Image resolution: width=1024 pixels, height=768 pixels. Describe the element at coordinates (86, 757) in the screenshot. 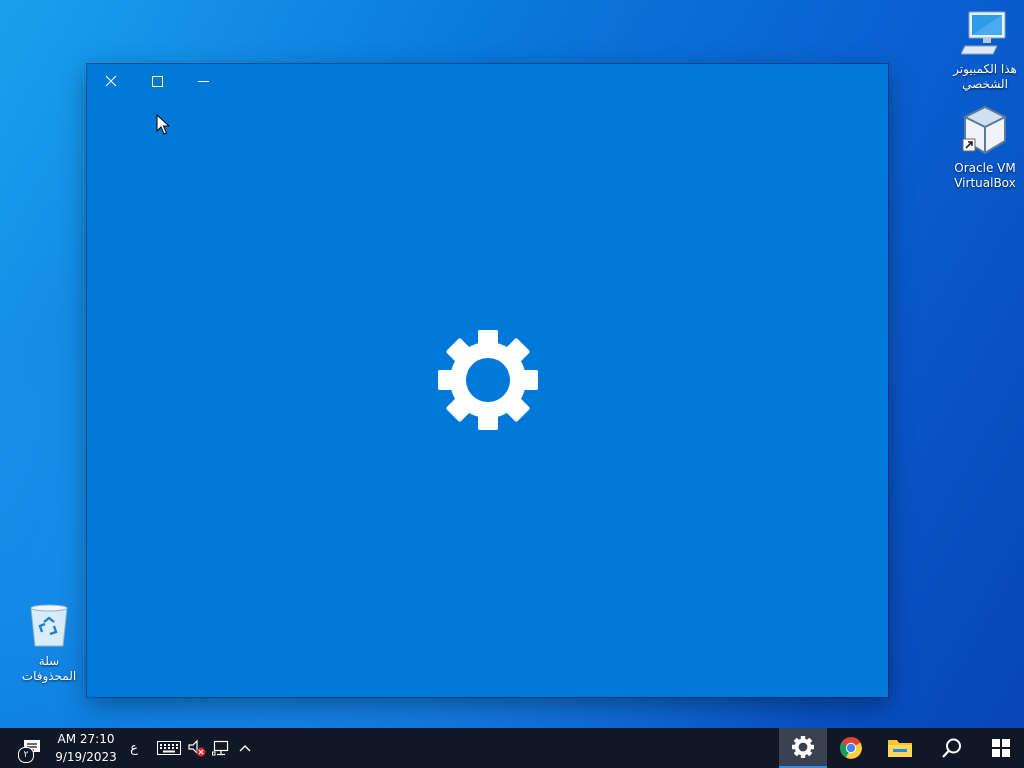

I see `clock-date: 9/19/2023` at that location.